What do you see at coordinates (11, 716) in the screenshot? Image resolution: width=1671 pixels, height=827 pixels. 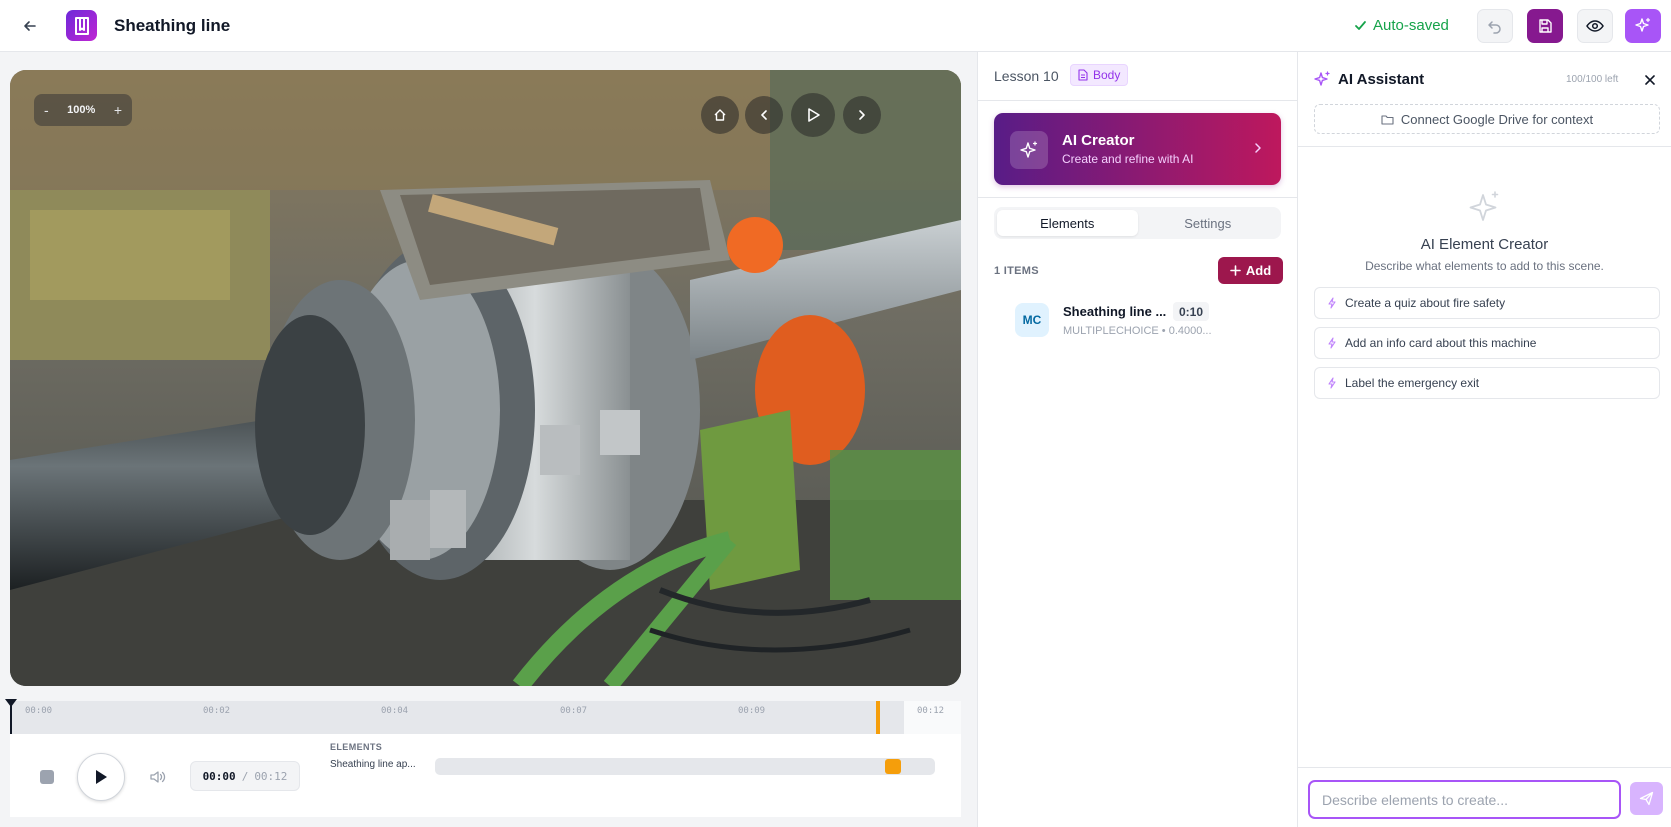 I see `playhead` at bounding box center [11, 716].